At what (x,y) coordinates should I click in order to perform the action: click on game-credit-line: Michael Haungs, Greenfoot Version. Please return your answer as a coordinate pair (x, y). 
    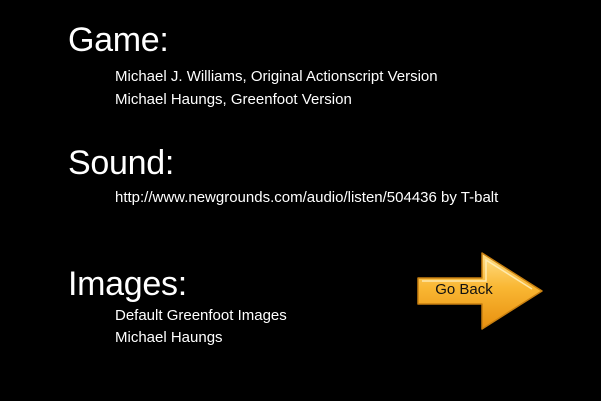
    Looking at the image, I should click on (233, 99).